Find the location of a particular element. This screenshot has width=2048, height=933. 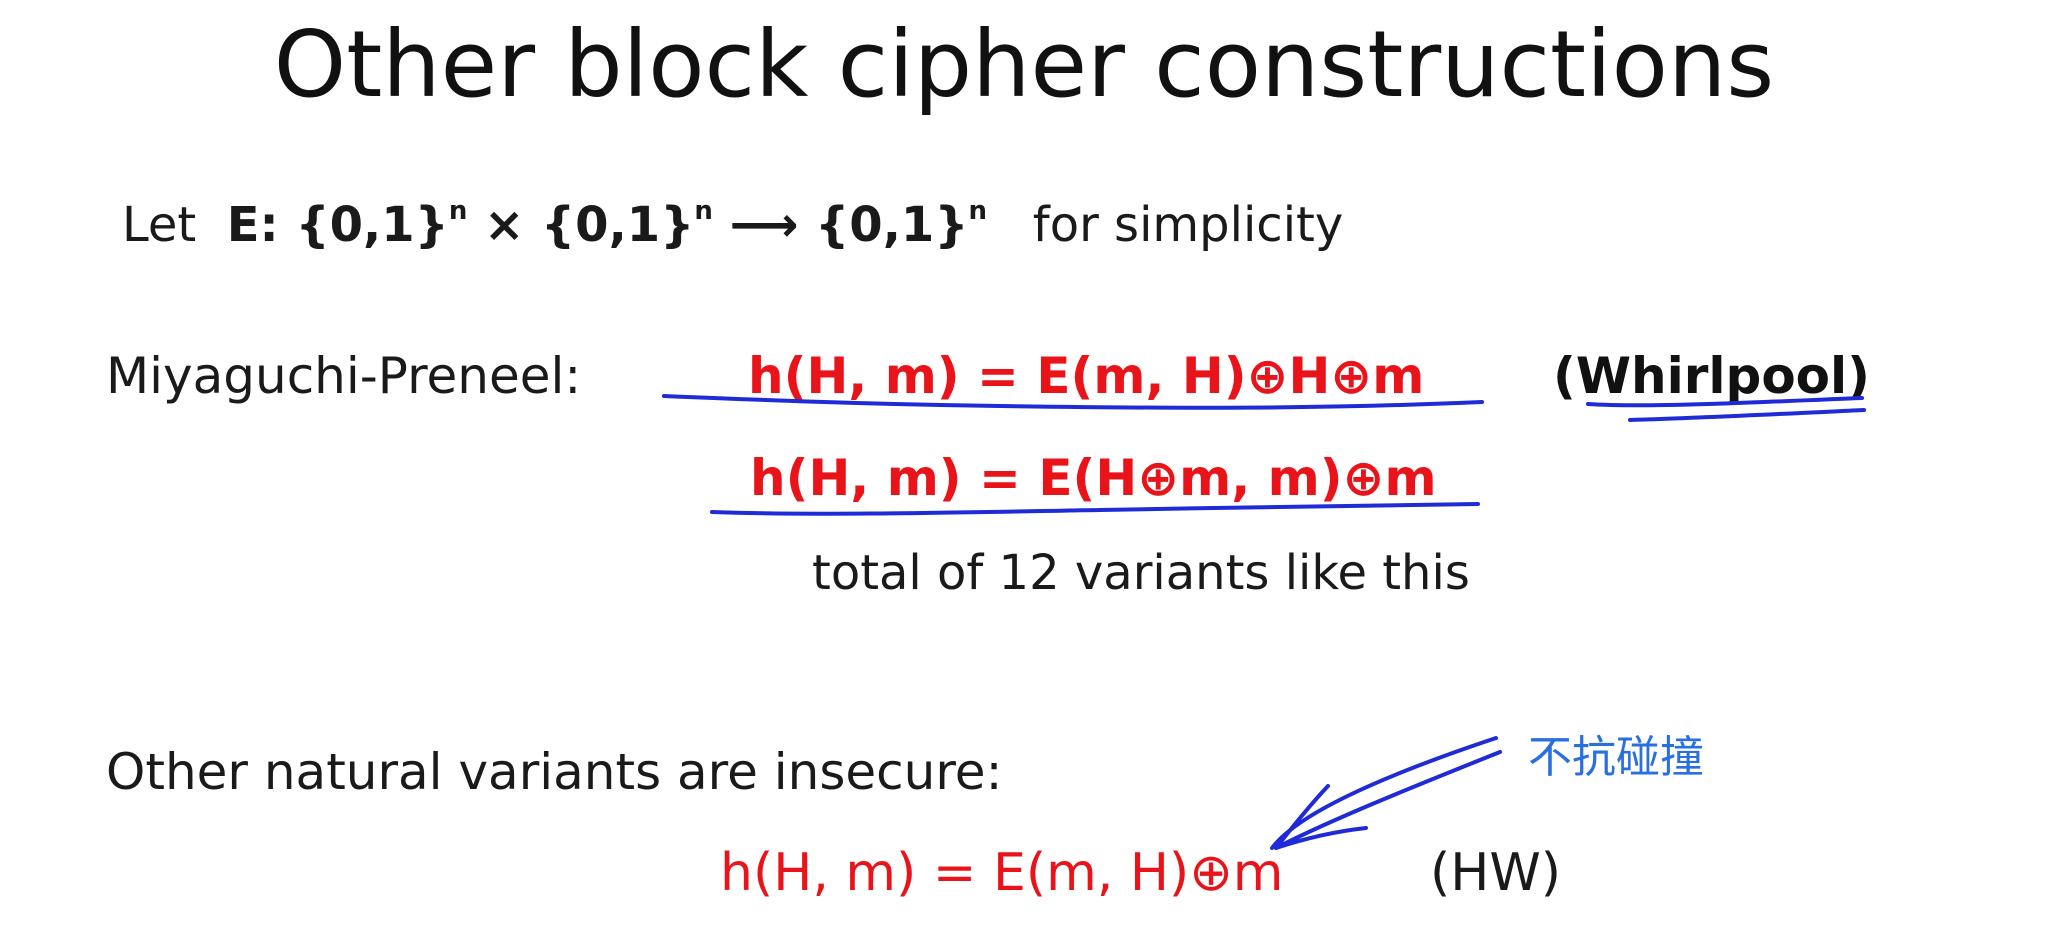

underline-formula2 is located at coordinates (1095, 509).